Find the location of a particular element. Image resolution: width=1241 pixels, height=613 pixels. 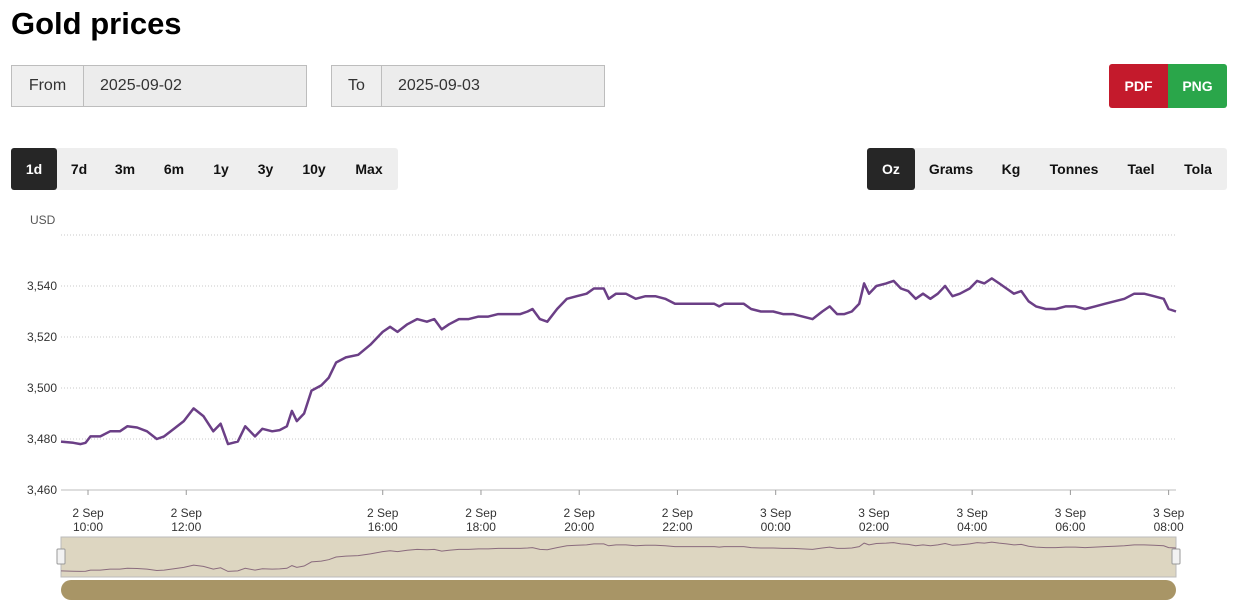

export-png-button: PNG is located at coordinates (1197, 86).